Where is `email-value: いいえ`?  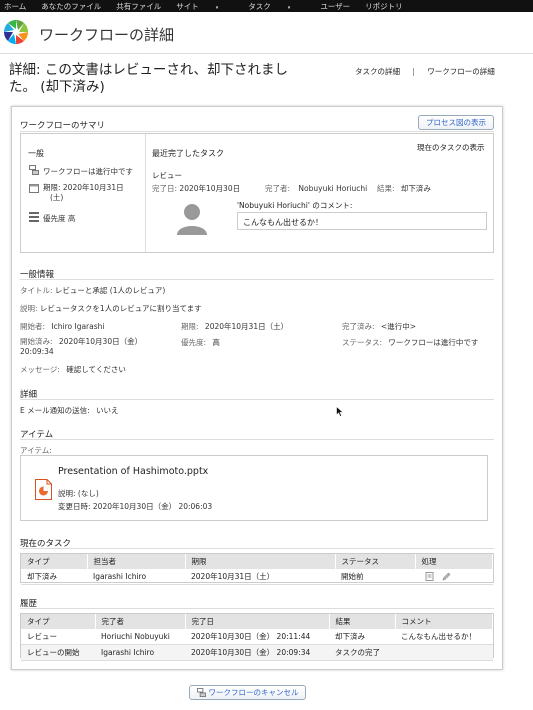 email-value: いいえ is located at coordinates (107, 410).